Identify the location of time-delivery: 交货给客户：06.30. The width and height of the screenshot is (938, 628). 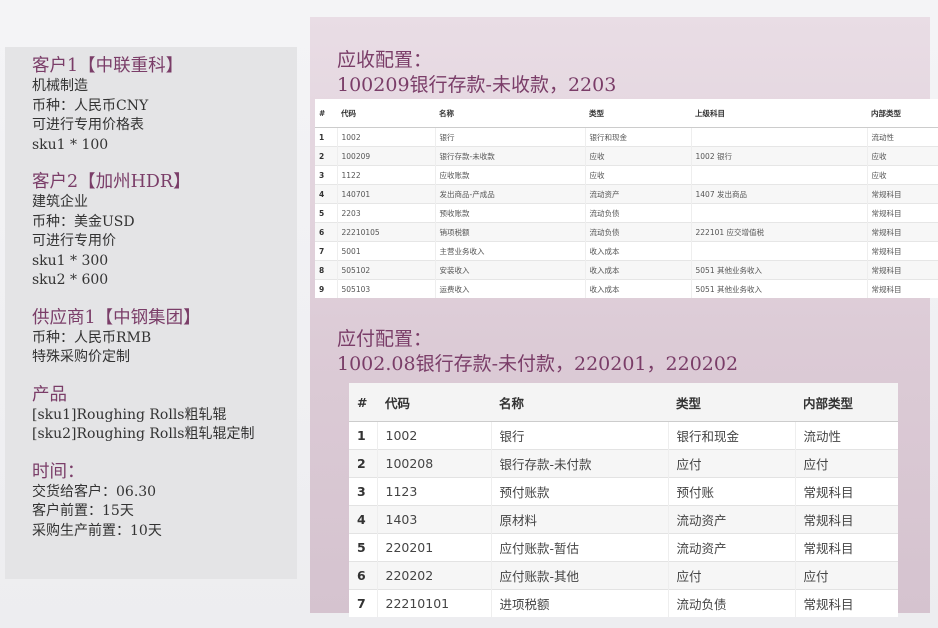
(94, 491).